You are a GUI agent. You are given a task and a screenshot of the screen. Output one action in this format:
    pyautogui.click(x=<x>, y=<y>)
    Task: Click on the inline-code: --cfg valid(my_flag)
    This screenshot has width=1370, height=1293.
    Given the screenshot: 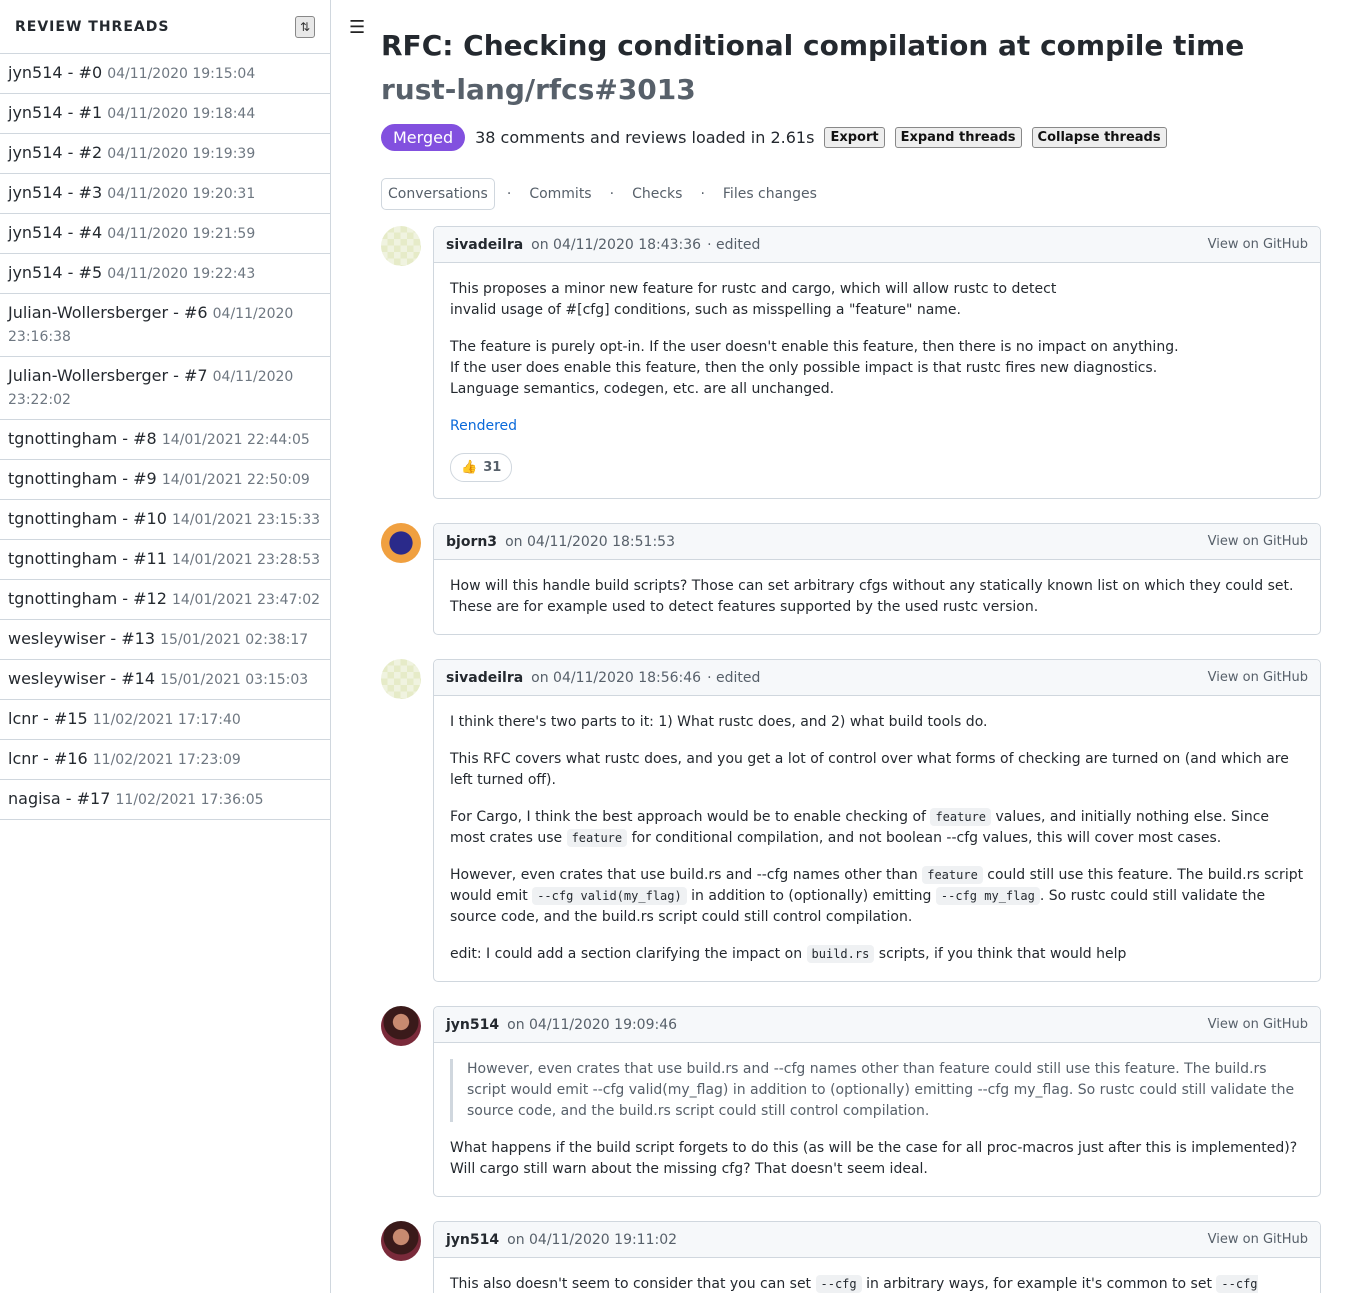 What is the action you would take?
    pyautogui.click(x=609, y=896)
    